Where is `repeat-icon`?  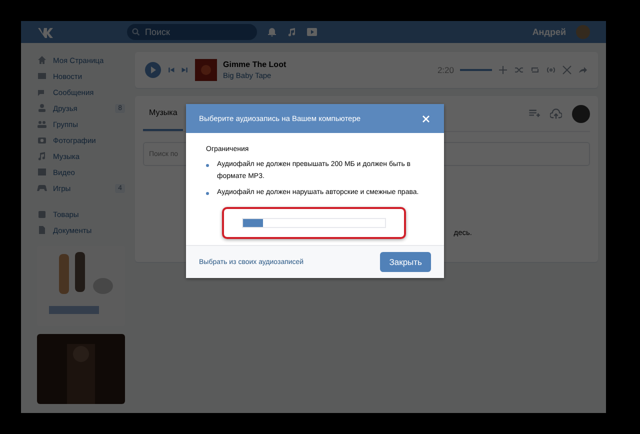 repeat-icon is located at coordinates (535, 70).